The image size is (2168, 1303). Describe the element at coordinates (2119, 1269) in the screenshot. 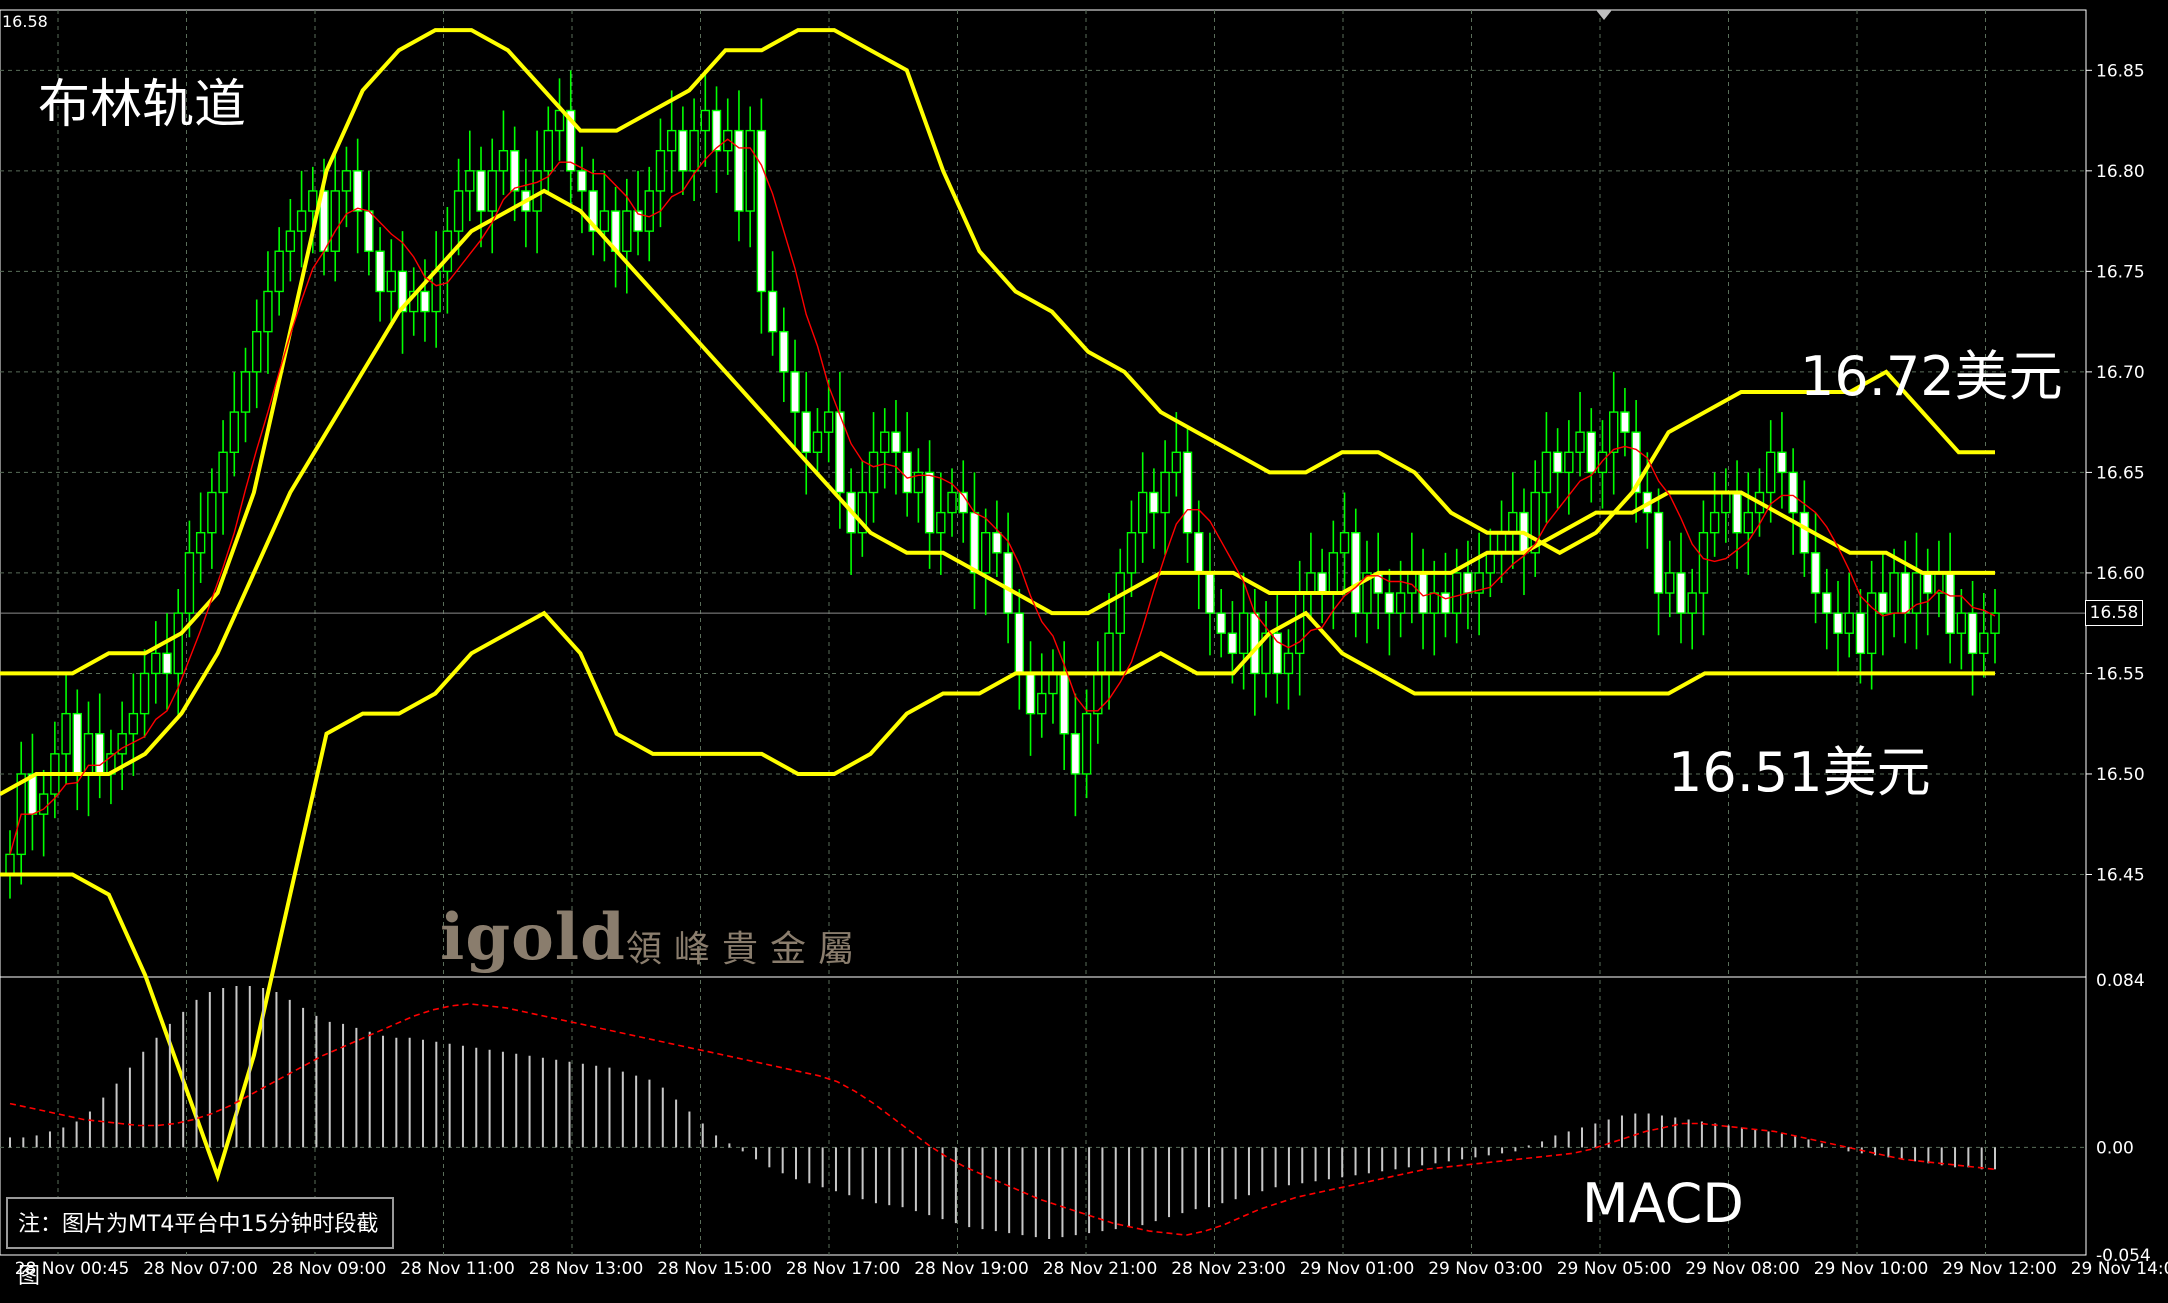

I see `x-tick-label: 29 Nov 14:00` at that location.